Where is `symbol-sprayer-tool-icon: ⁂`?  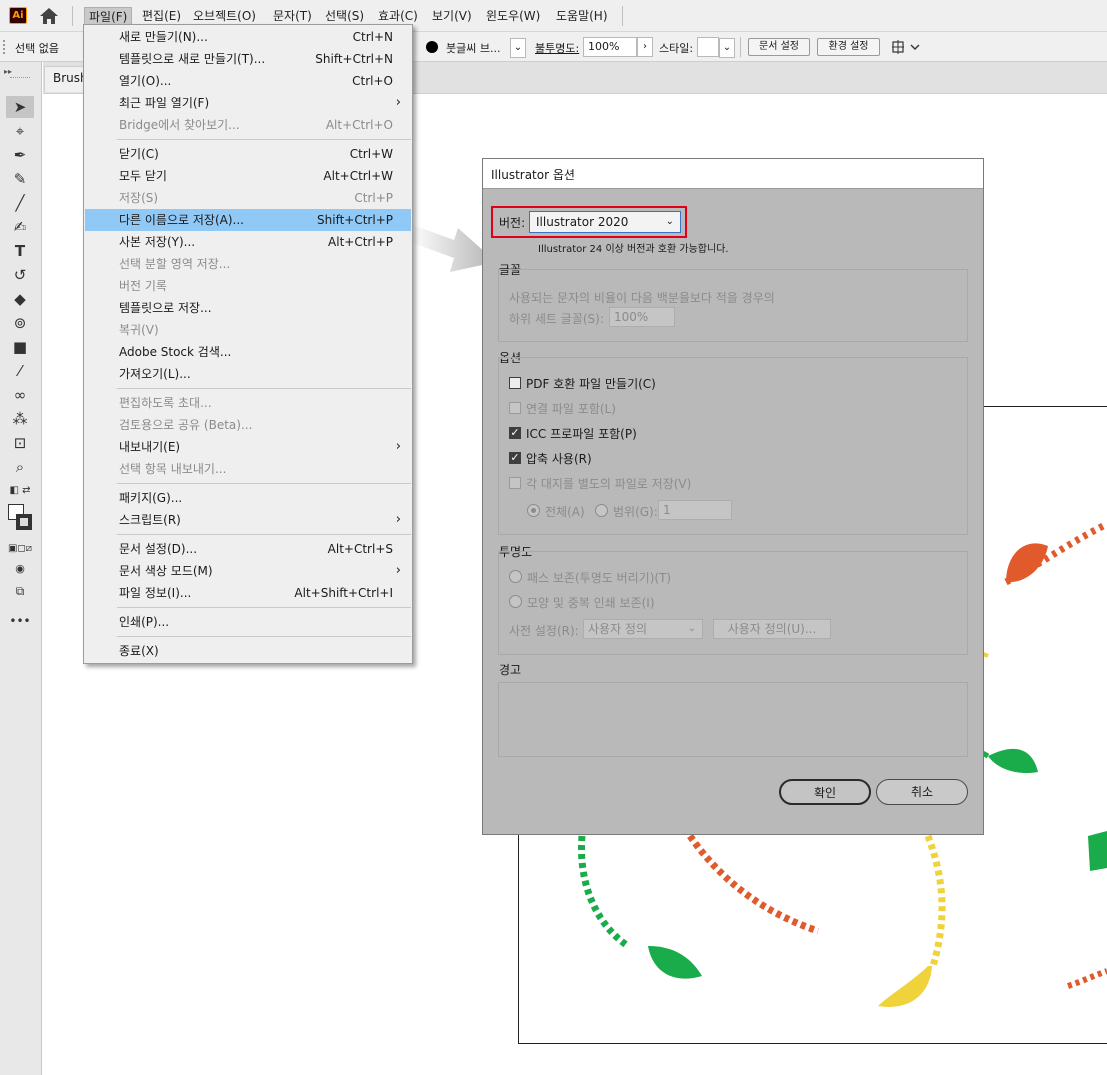
symbol-sprayer-tool-icon: ⁂ is located at coordinates (20, 419).